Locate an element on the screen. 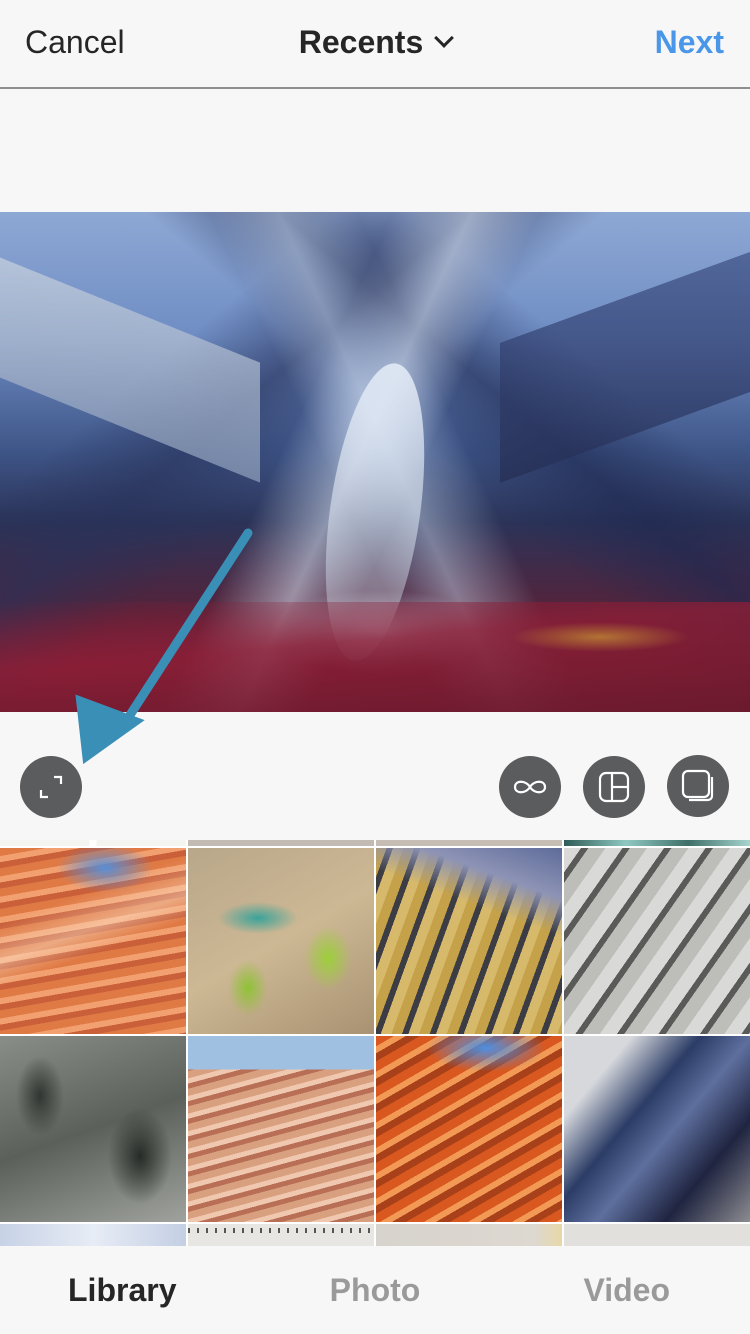 This screenshot has height=1334, width=750. album-title: Recents is located at coordinates (361, 42).